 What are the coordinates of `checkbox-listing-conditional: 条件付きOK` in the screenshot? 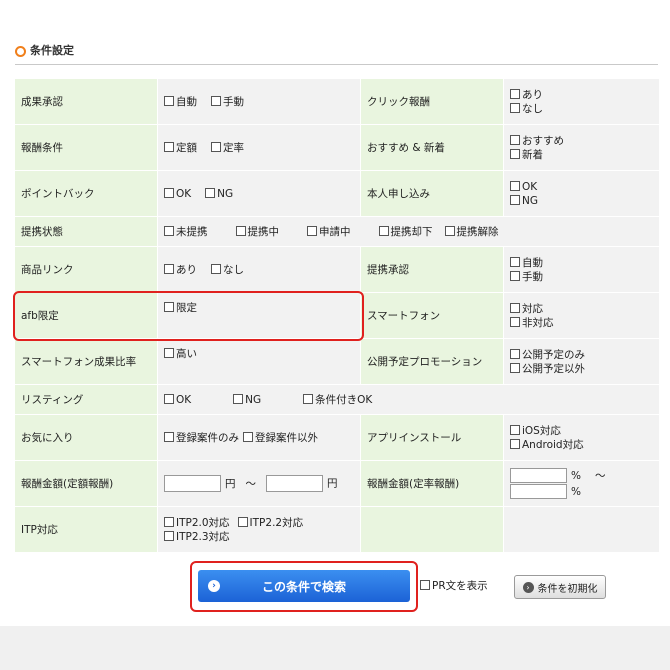 It's located at (337, 400).